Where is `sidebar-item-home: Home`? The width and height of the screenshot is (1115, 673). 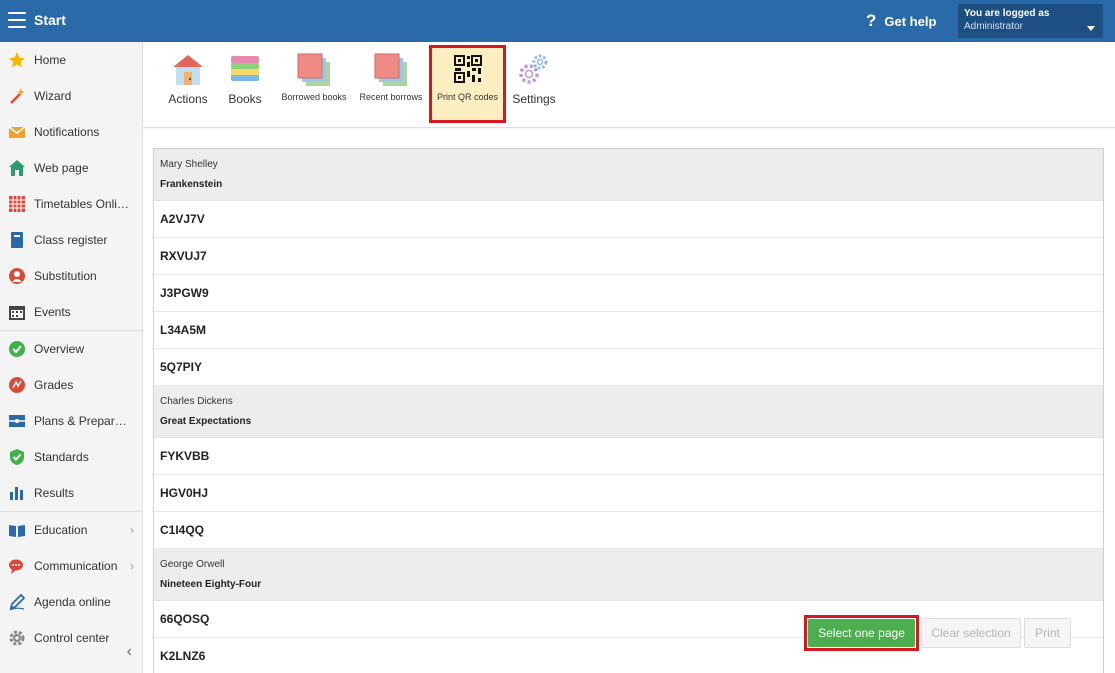
sidebar-item-home: Home is located at coordinates (71, 60).